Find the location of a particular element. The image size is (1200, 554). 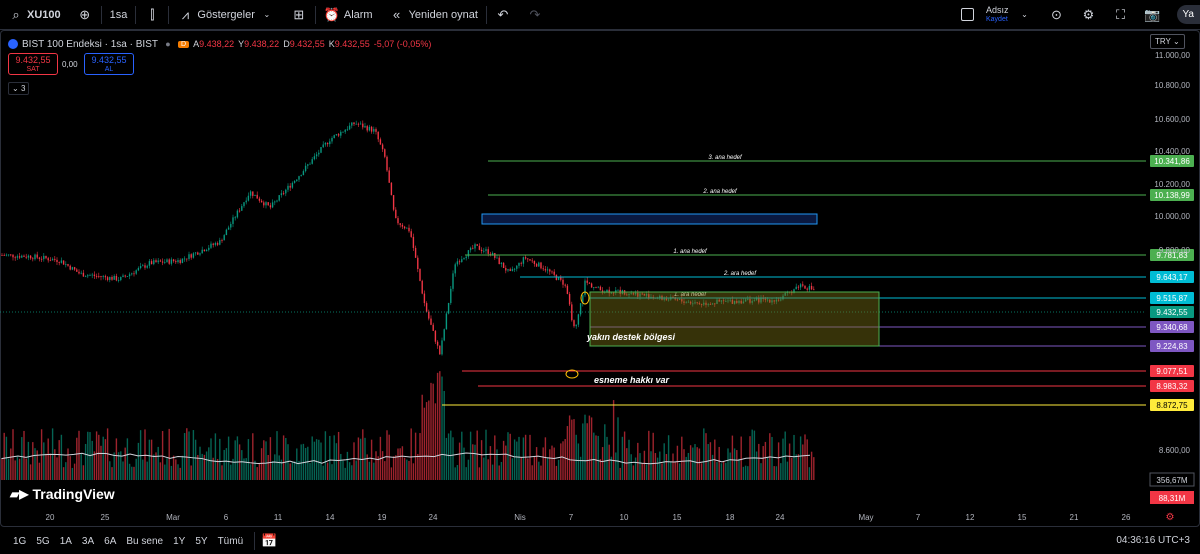

chart-type-button: ⫿ is located at coordinates (152, 15).